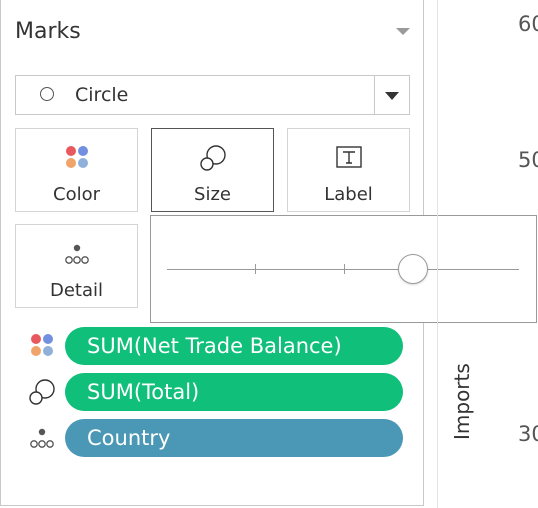 The width and height of the screenshot is (538, 508). Describe the element at coordinates (234, 438) in the screenshot. I see `field-pill-country: Country` at that location.